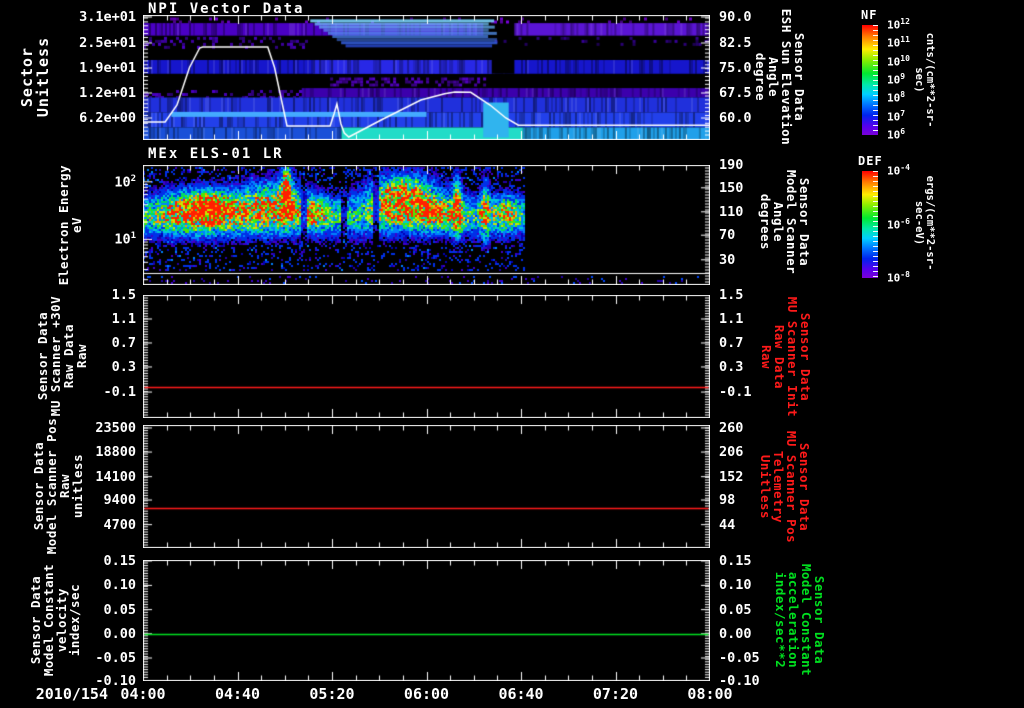 The height and width of the screenshot is (708, 1024). What do you see at coordinates (896, 79) in the screenshot?
I see `colorbar-tick-label: 109` at bounding box center [896, 79].